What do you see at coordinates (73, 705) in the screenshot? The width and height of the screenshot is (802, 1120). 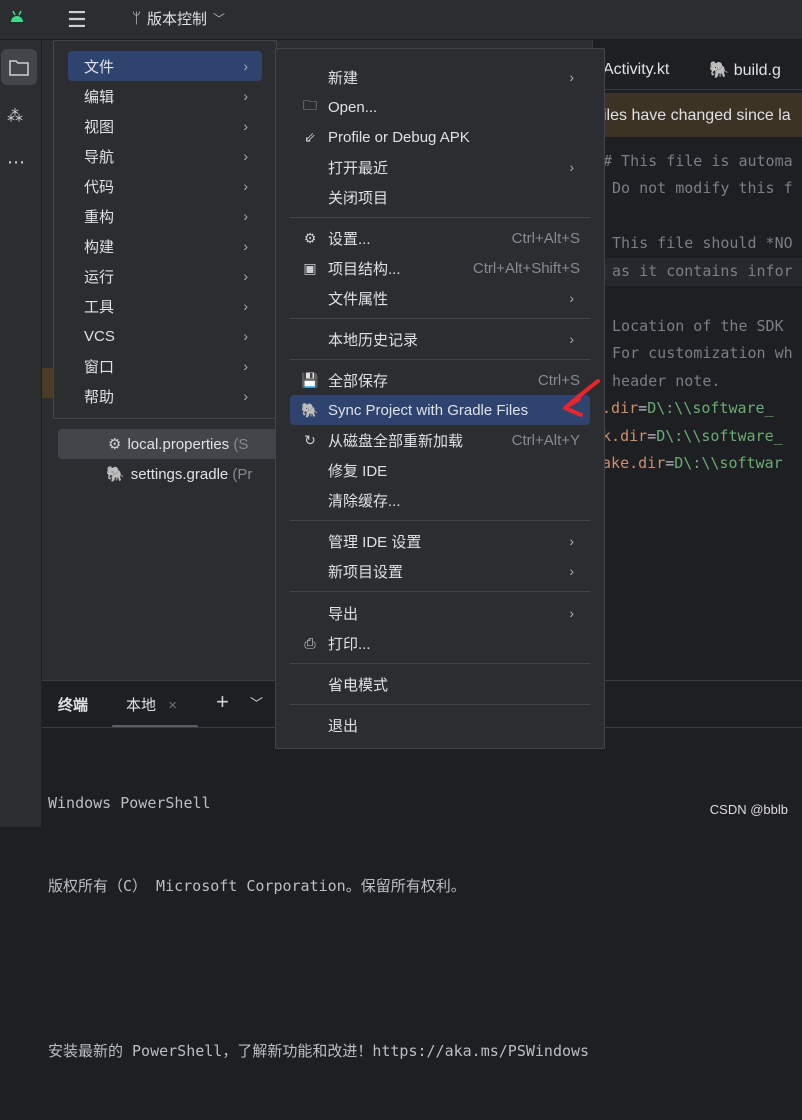 I see `terminal-title: 终端` at bounding box center [73, 705].